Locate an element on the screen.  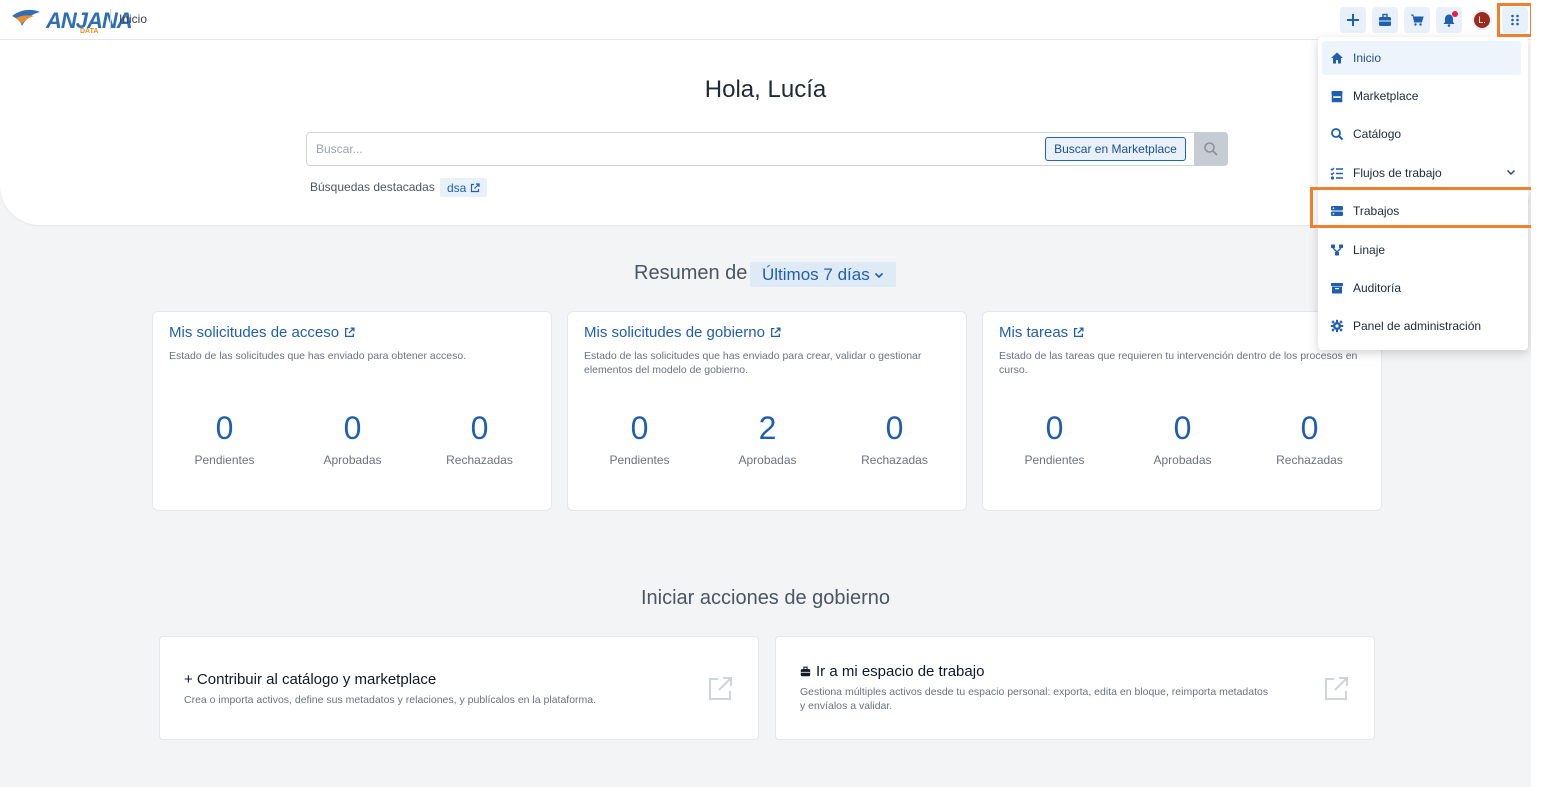
trabajos-highlight is located at coordinates (1424, 207).